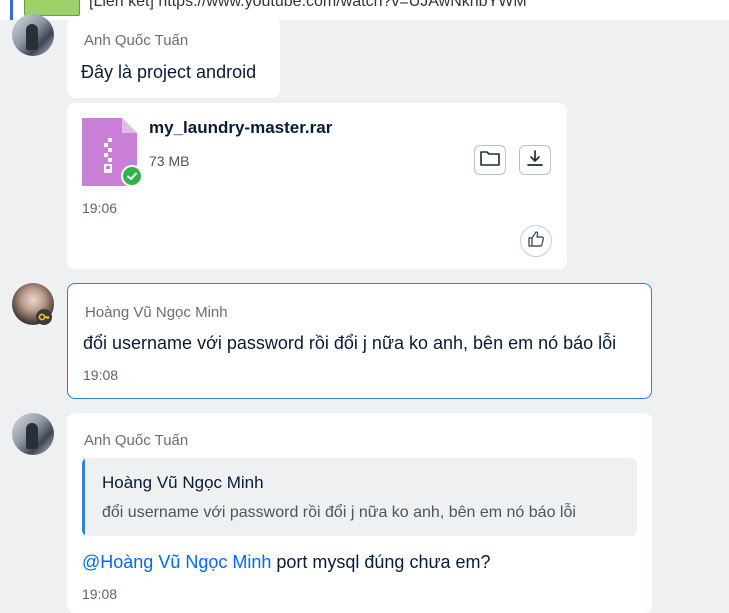 Image resolution: width=729 pixels, height=613 pixels. I want to click on download-icon, so click(535, 160).